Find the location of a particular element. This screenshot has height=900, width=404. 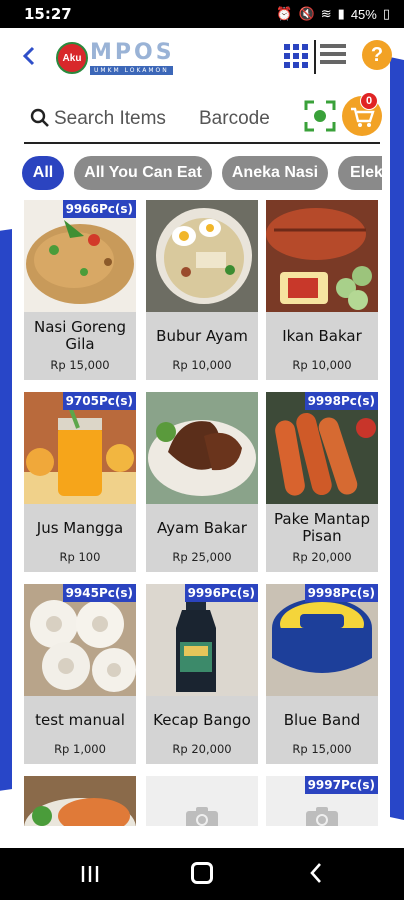

product-name: Nasi Goreng Gila is located at coordinates (80, 335).